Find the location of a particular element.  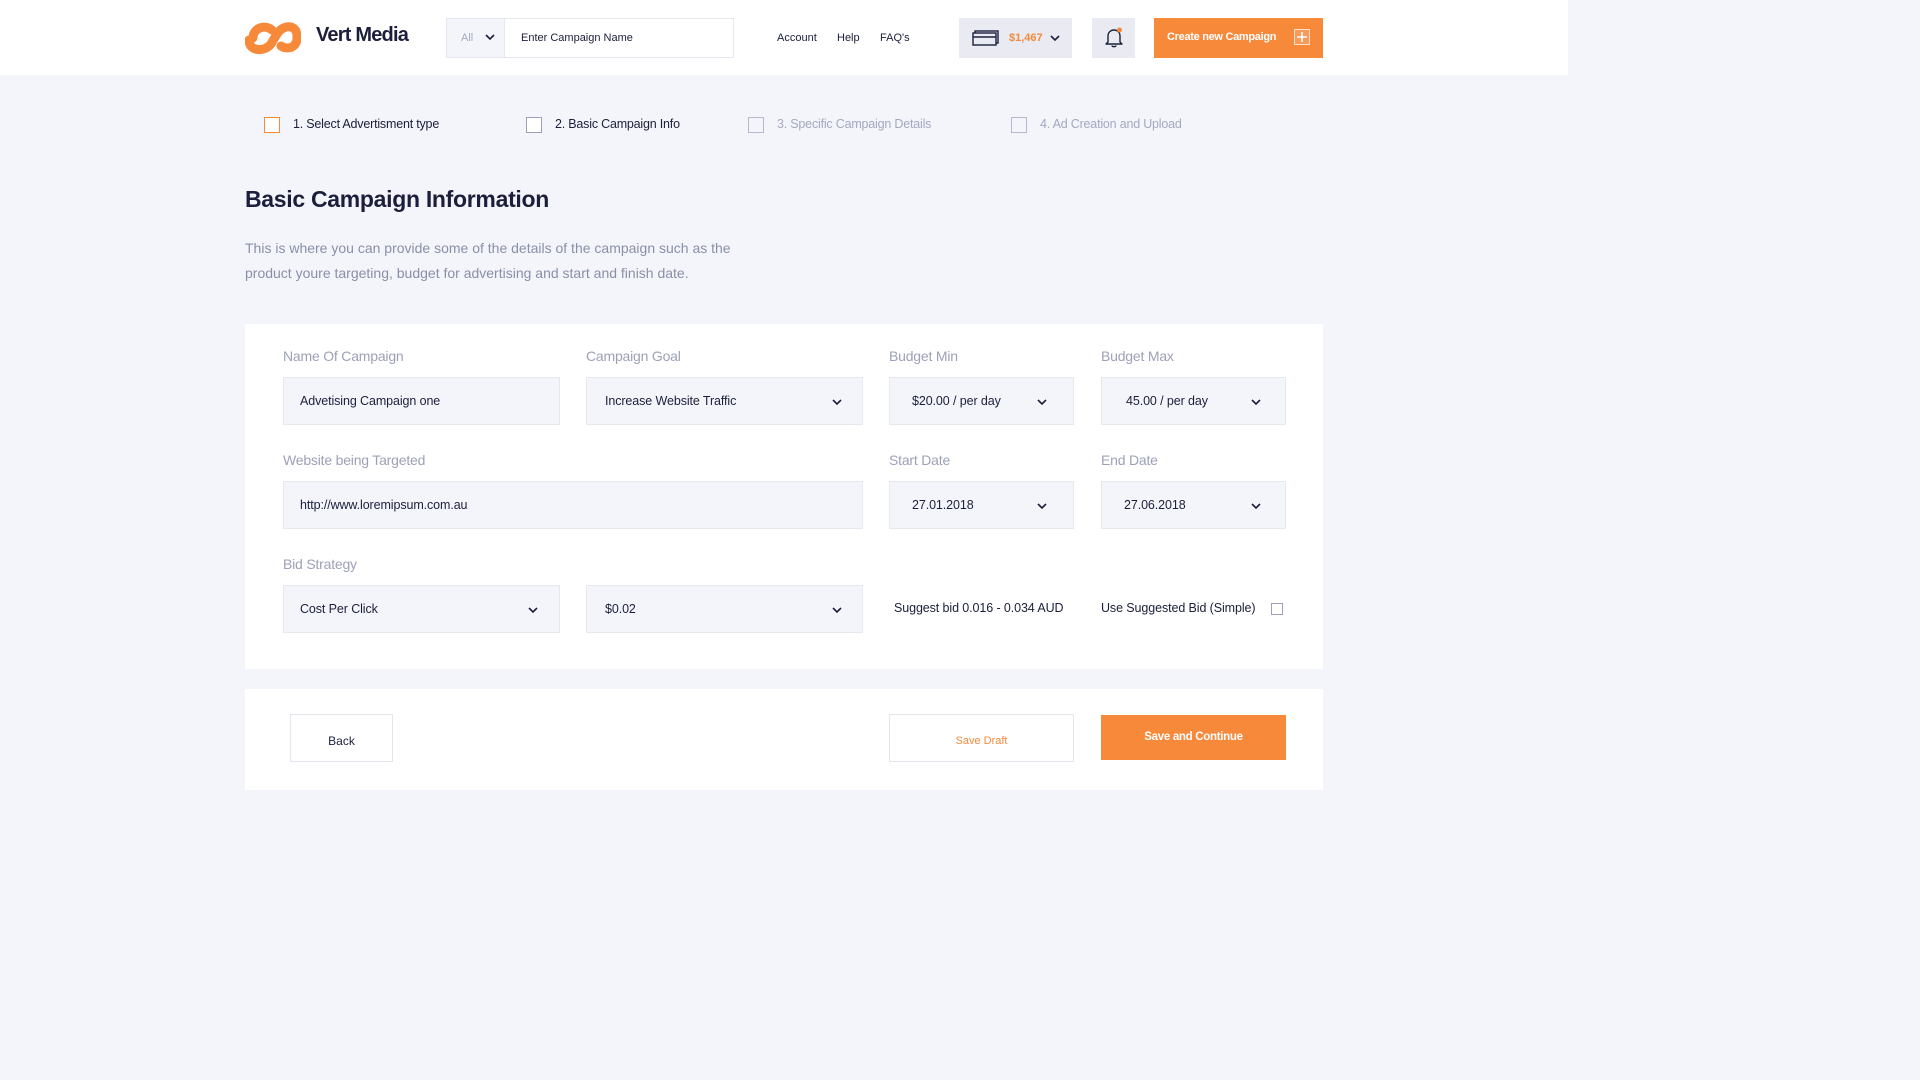

campaign-goal-value: Increase Website Traffic is located at coordinates (671, 401).